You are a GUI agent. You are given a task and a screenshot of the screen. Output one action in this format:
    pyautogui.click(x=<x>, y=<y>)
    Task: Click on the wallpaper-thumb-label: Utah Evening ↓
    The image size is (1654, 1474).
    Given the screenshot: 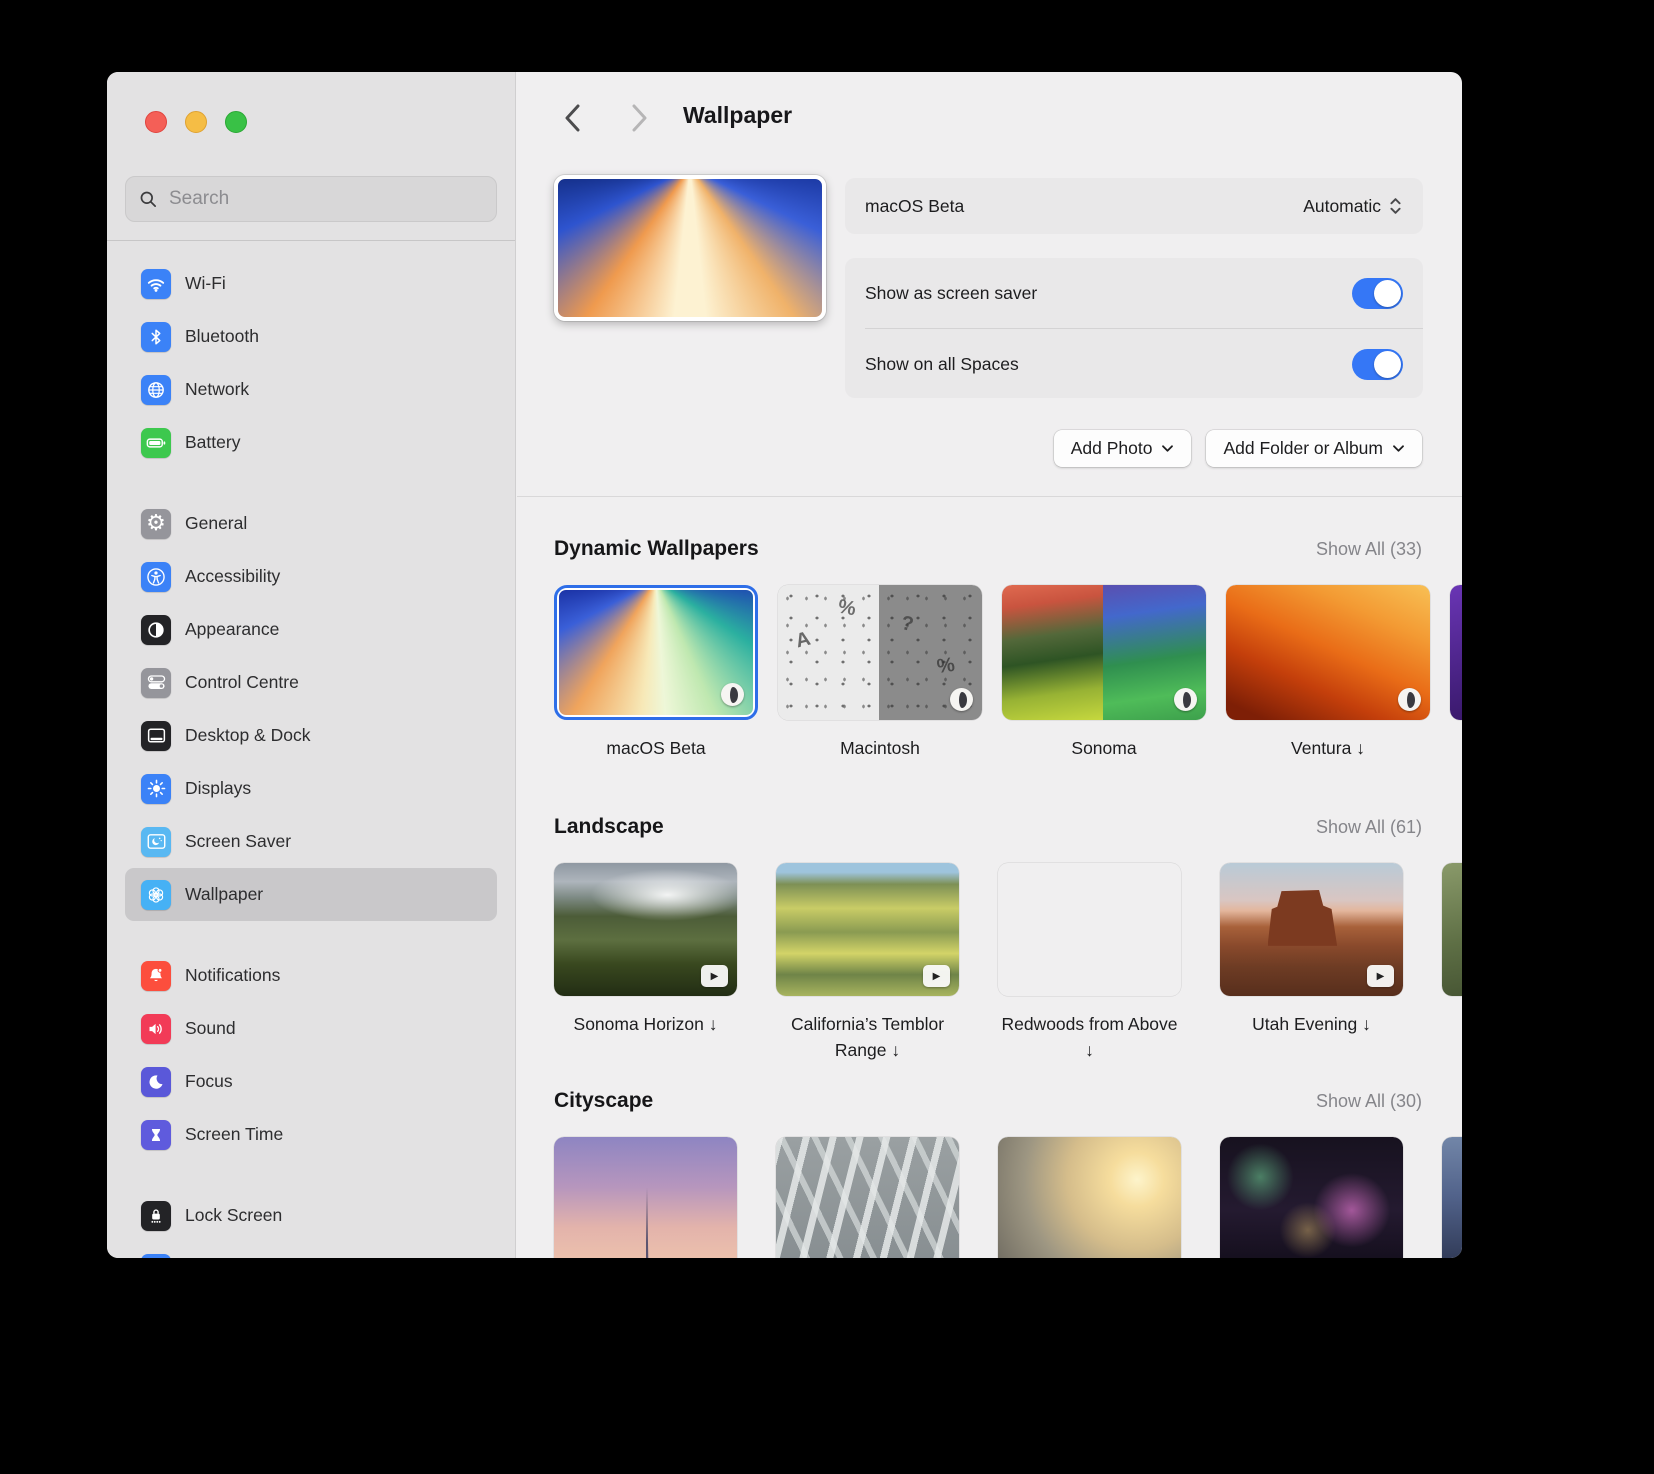 What is the action you would take?
    pyautogui.click(x=1311, y=1024)
    